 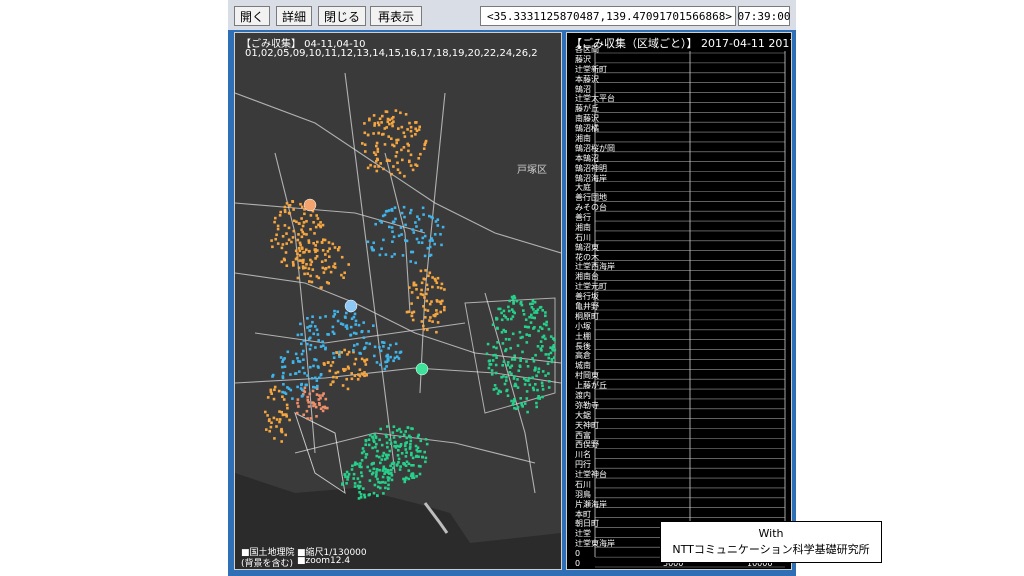 What do you see at coordinates (583, 366) in the screenshot?
I see `row-label: 城南` at bounding box center [583, 366].